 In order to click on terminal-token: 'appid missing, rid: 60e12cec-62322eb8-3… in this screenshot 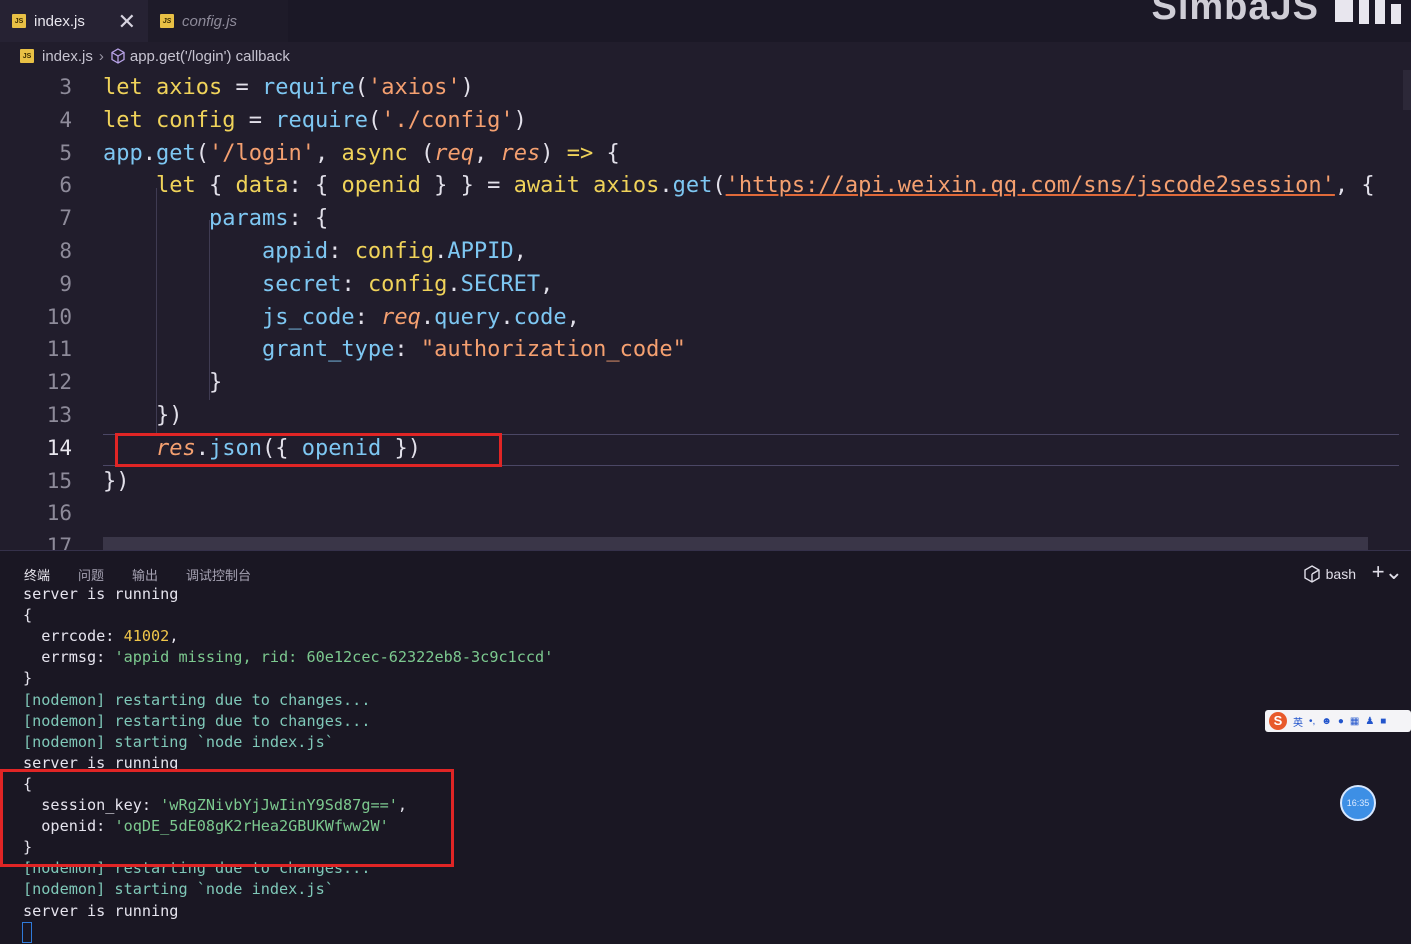, I will do `click(334, 657)`.